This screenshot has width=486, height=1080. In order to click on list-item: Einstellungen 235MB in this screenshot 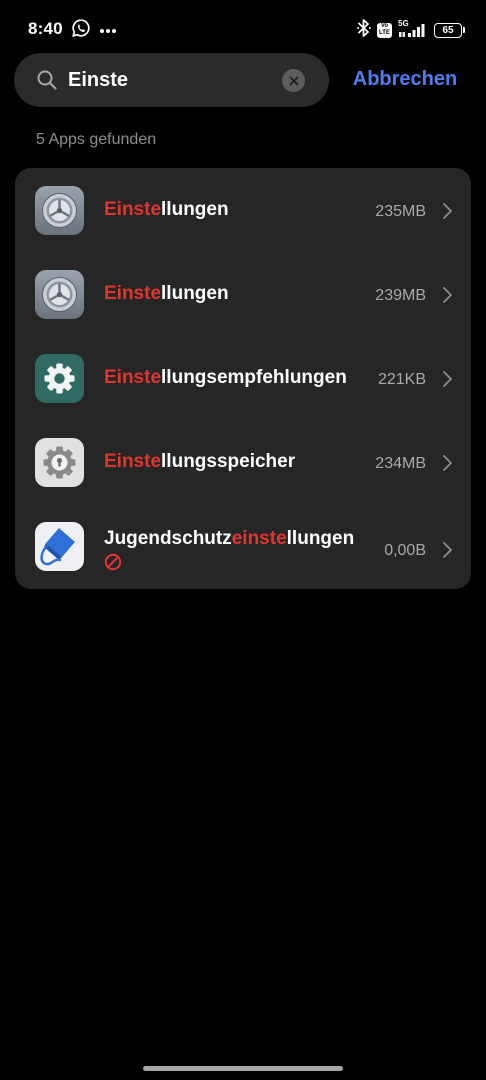, I will do `click(243, 210)`.